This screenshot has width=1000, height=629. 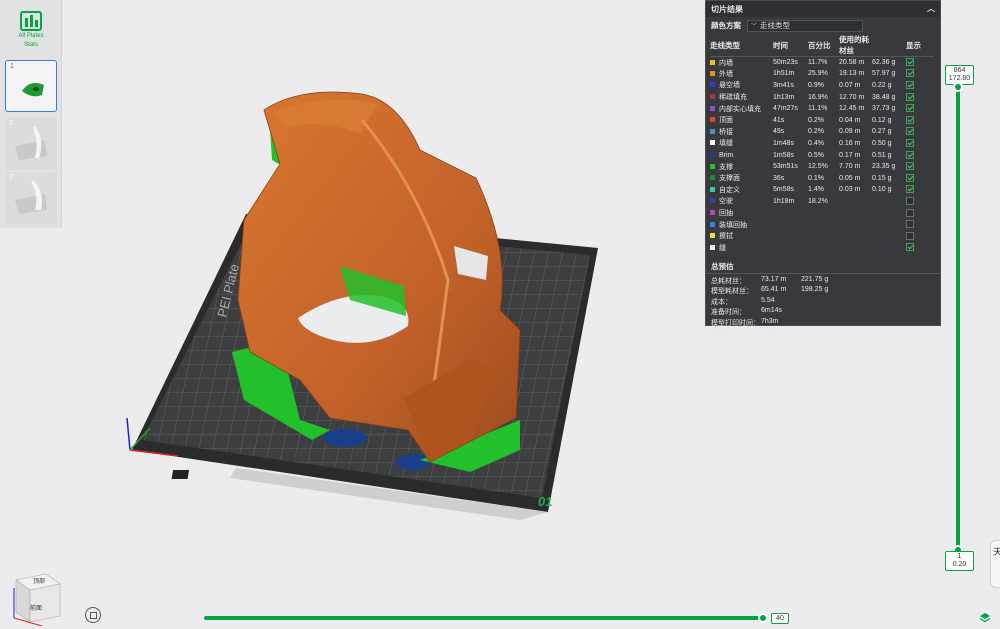 What do you see at coordinates (823, 281) in the screenshot?
I see `estimate-row: 总耗材丝： 73.17 m 221.75 g` at bounding box center [823, 281].